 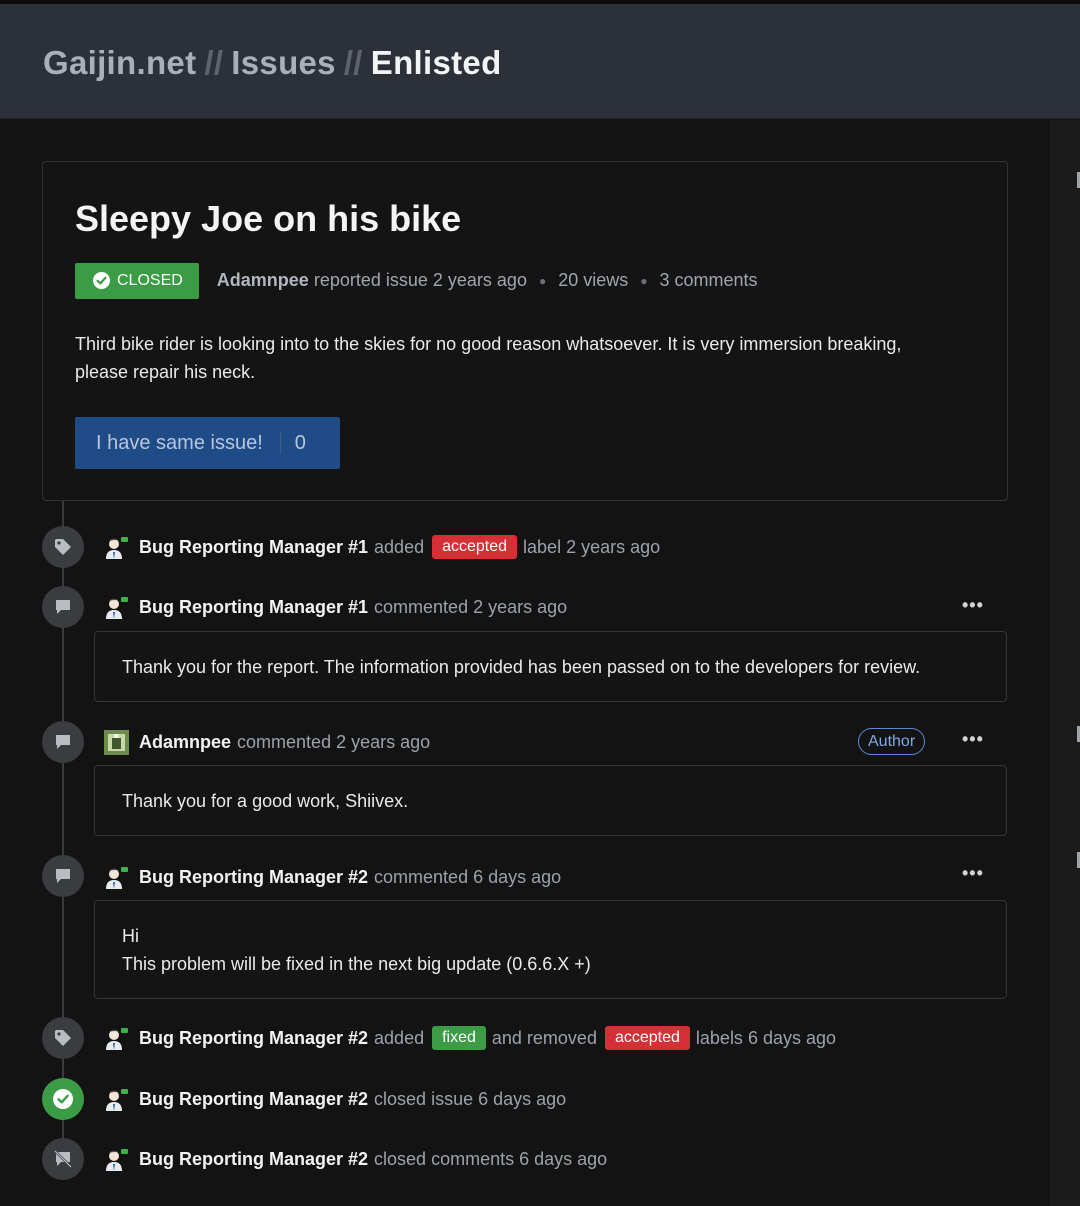 I want to click on comments-count: 3 comments, so click(x=708, y=280).